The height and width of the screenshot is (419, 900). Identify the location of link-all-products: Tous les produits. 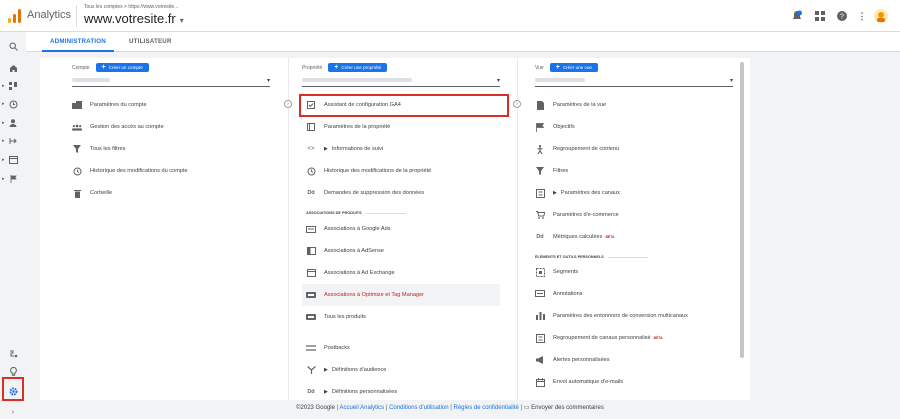
(336, 317).